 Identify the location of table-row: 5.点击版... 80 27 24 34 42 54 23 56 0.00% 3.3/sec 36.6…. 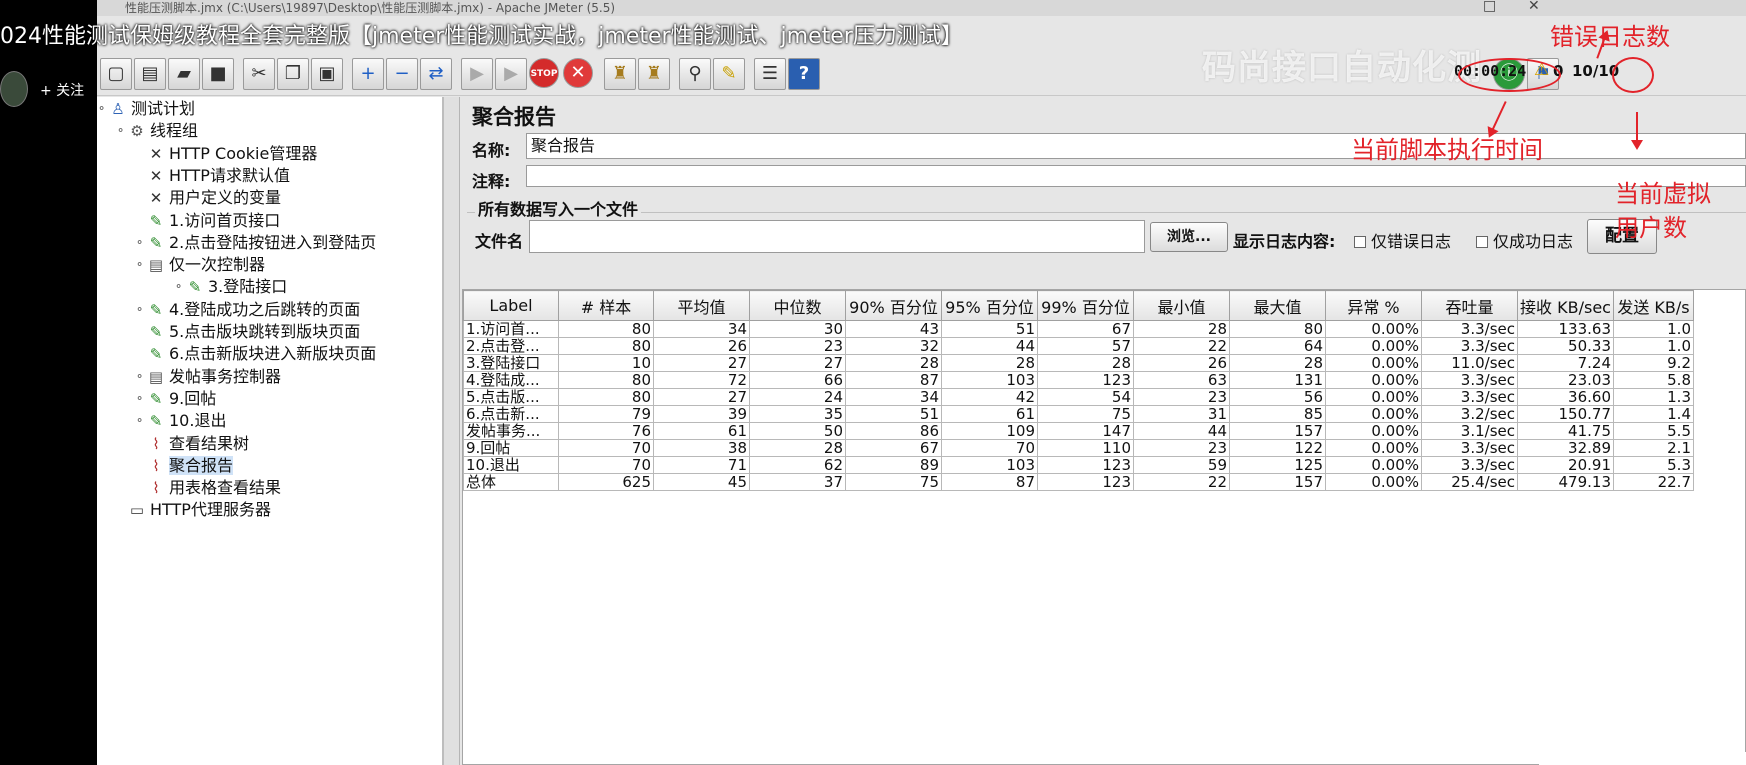
(1078, 397).